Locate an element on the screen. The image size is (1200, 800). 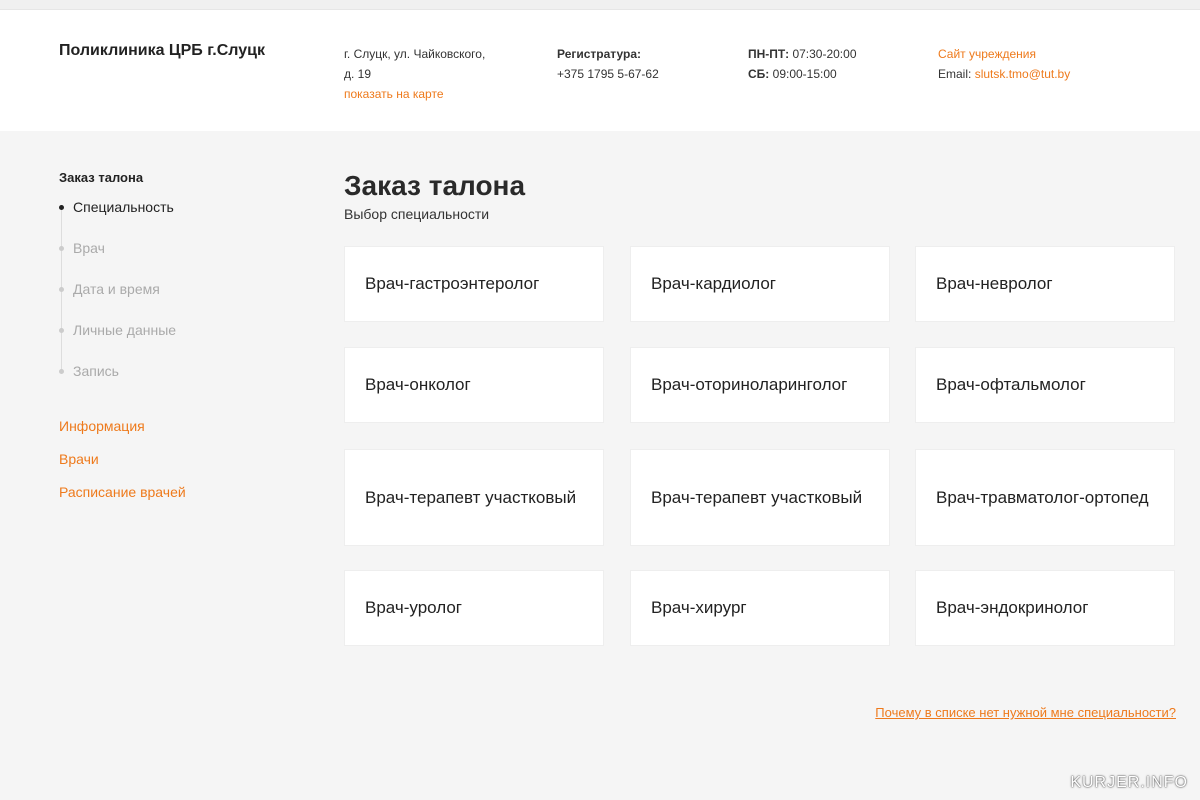
registry-block: Регистратура: +375 1795 5-67-62 is located at coordinates (608, 64).